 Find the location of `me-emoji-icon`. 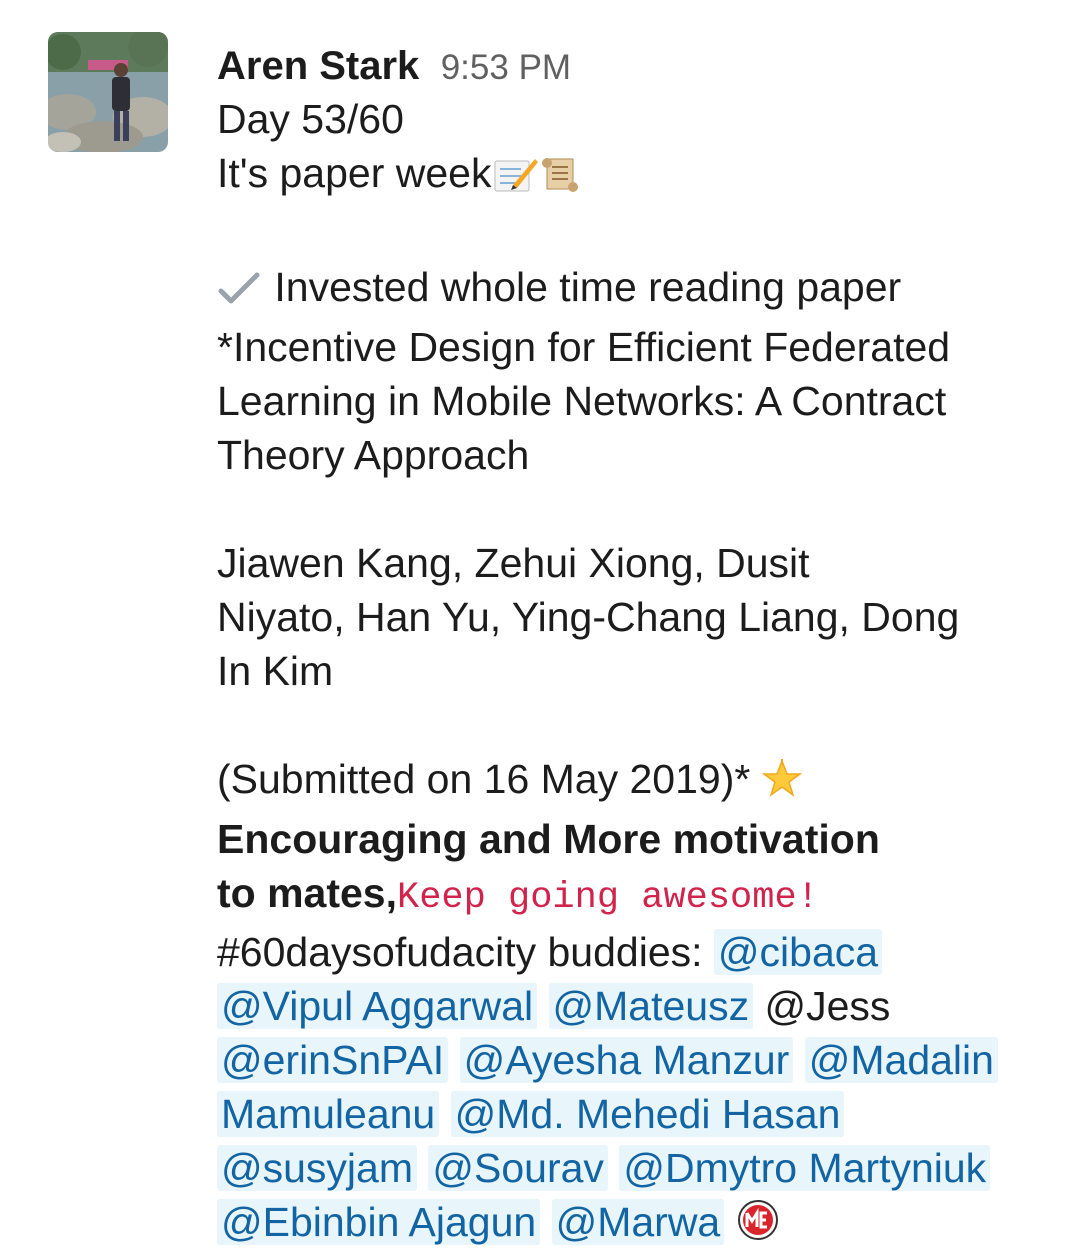

me-emoji-icon is located at coordinates (758, 1226).